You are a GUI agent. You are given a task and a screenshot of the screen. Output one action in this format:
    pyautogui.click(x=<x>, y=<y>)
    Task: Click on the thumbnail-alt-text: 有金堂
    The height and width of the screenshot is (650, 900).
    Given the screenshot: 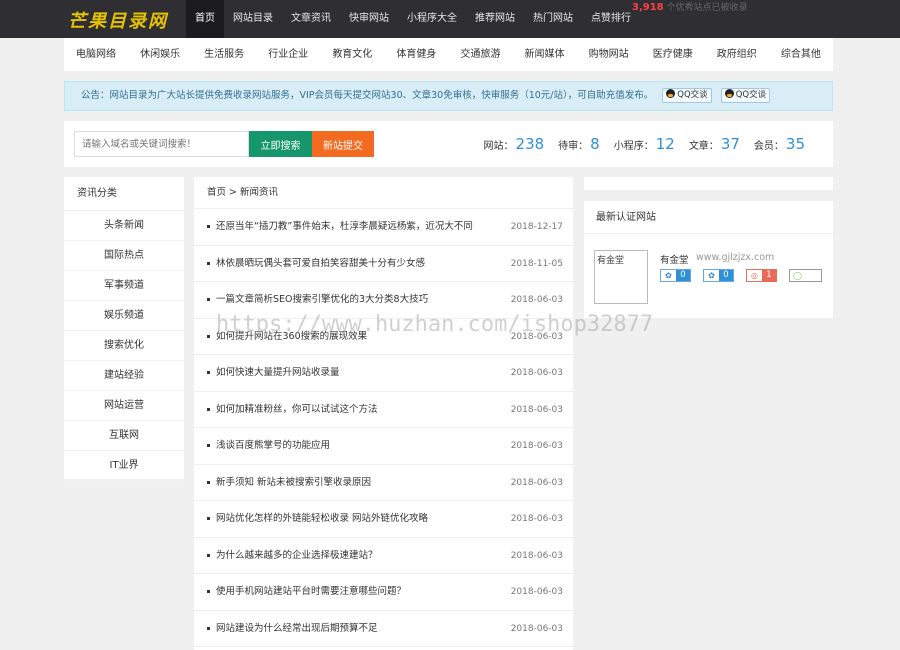 What is the action you would take?
    pyautogui.click(x=611, y=261)
    